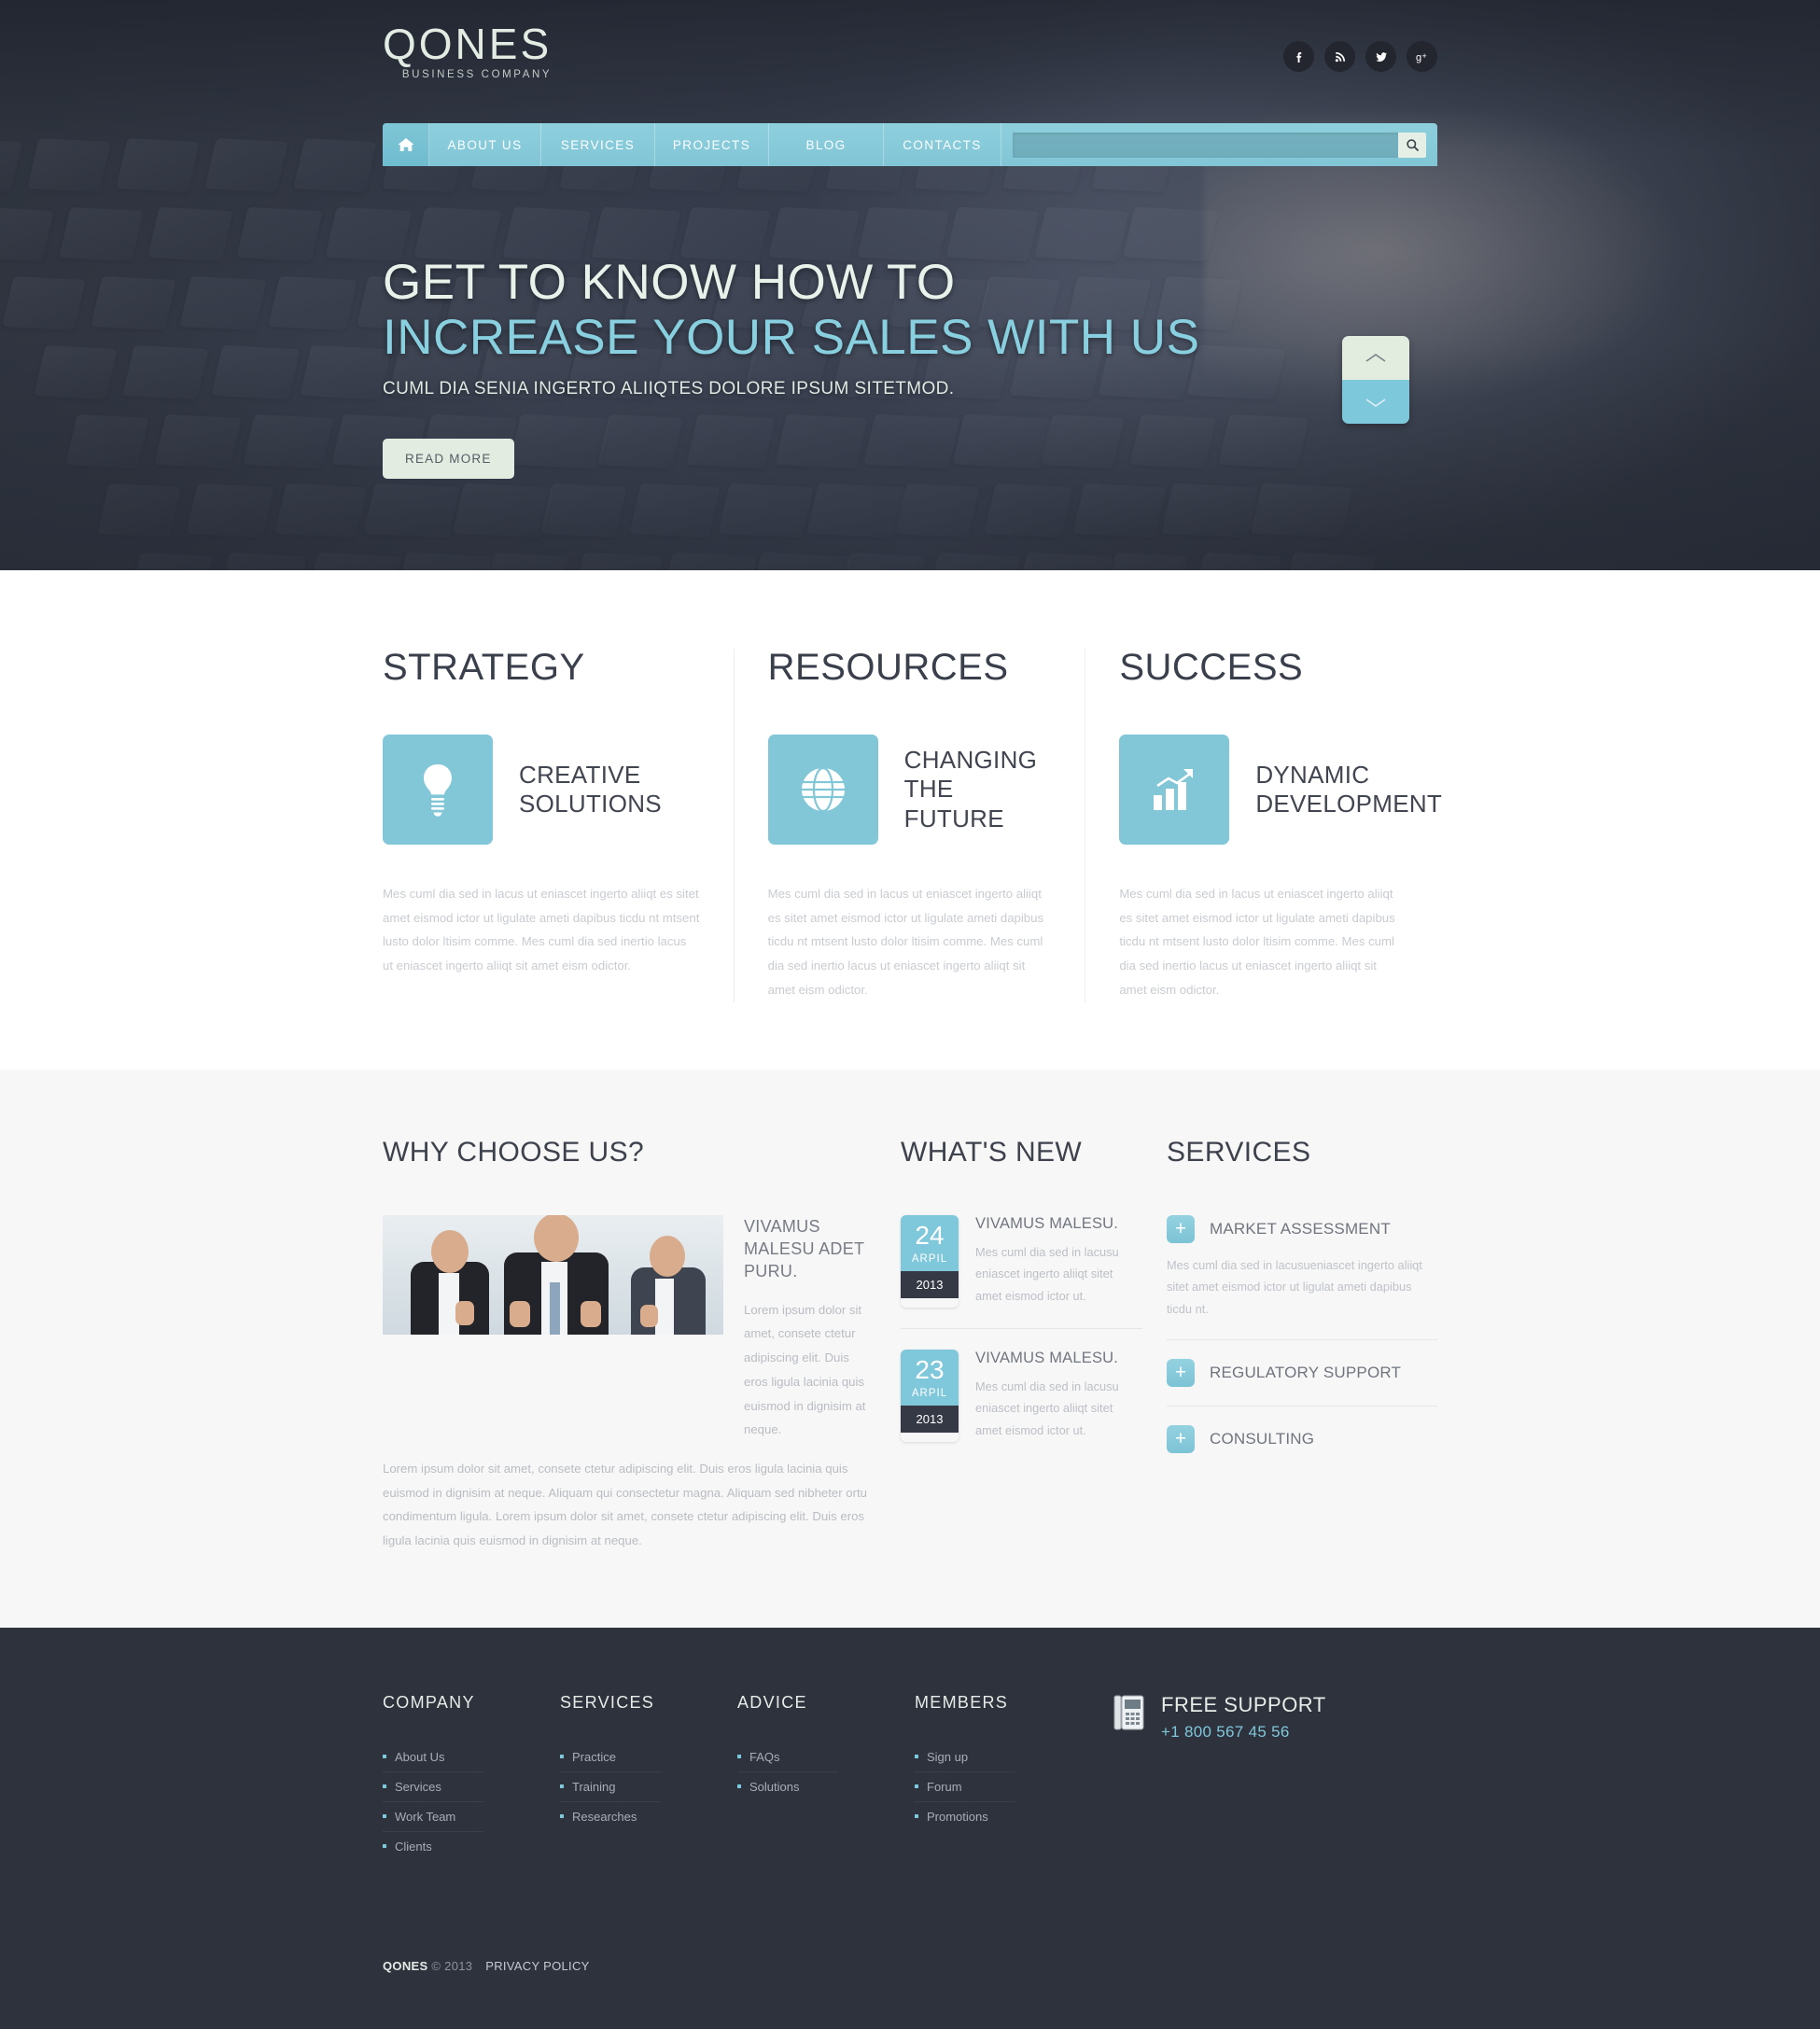 This screenshot has width=1820, height=2029. I want to click on logo: QONES BUSINESS COMPANY, so click(467, 51).